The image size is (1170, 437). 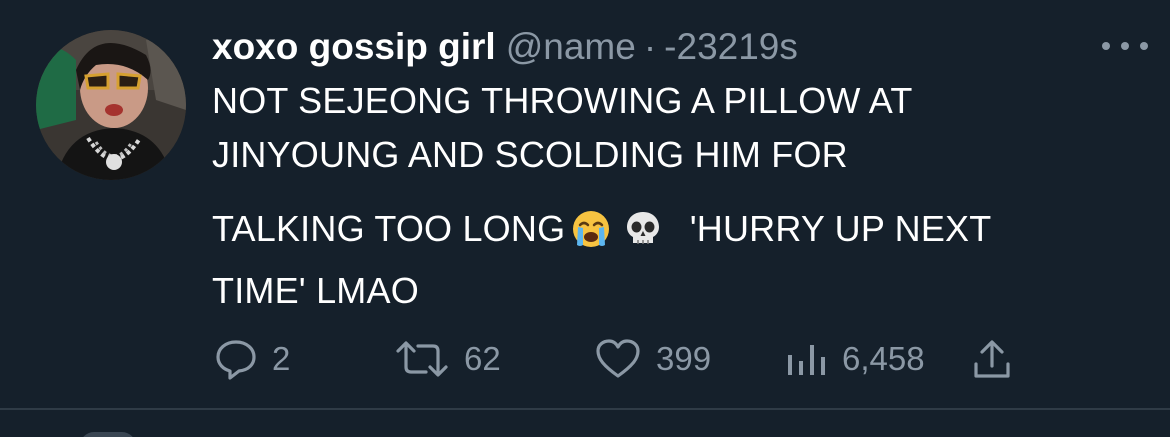 What do you see at coordinates (281, 358) in the screenshot?
I see `reply-count: 2` at bounding box center [281, 358].